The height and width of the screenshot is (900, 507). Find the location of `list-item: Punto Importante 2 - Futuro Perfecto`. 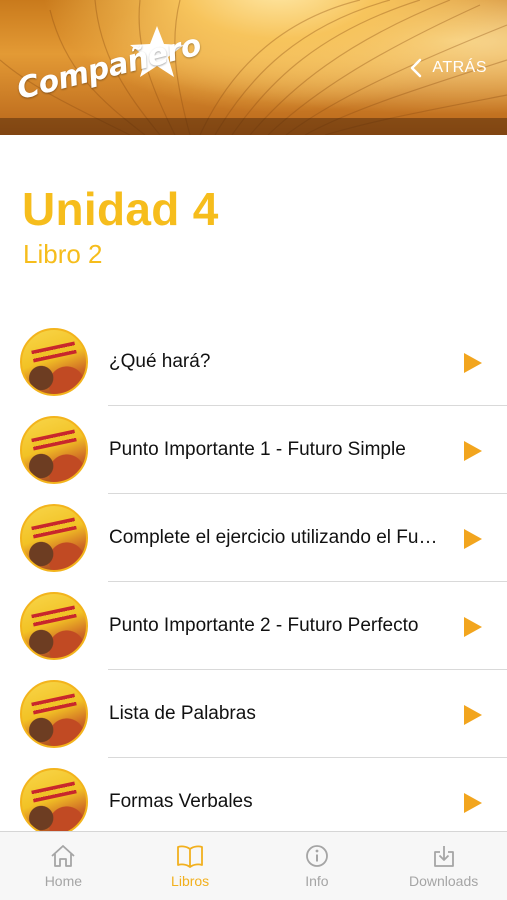

list-item: Punto Importante 2 - Futuro Perfecto is located at coordinates (253, 626).